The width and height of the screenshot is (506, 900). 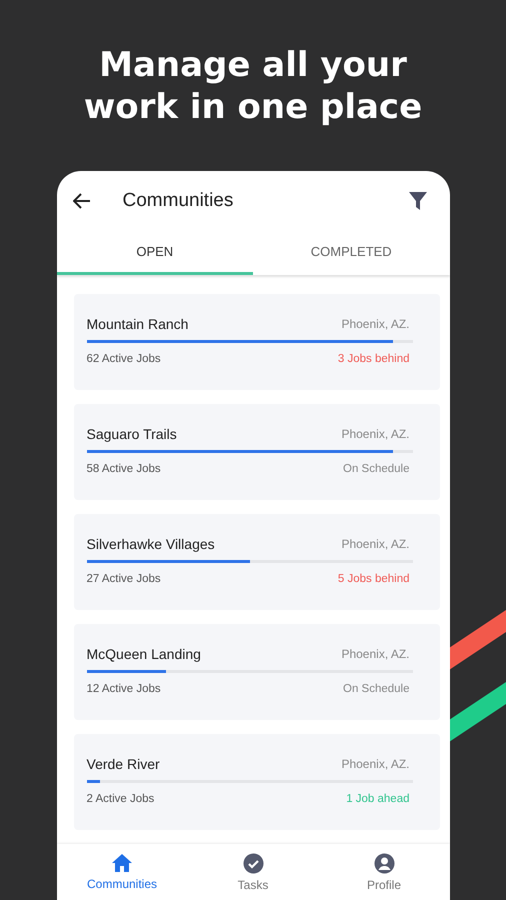 I want to click on schedule-status: 1 Job ahead, so click(x=378, y=799).